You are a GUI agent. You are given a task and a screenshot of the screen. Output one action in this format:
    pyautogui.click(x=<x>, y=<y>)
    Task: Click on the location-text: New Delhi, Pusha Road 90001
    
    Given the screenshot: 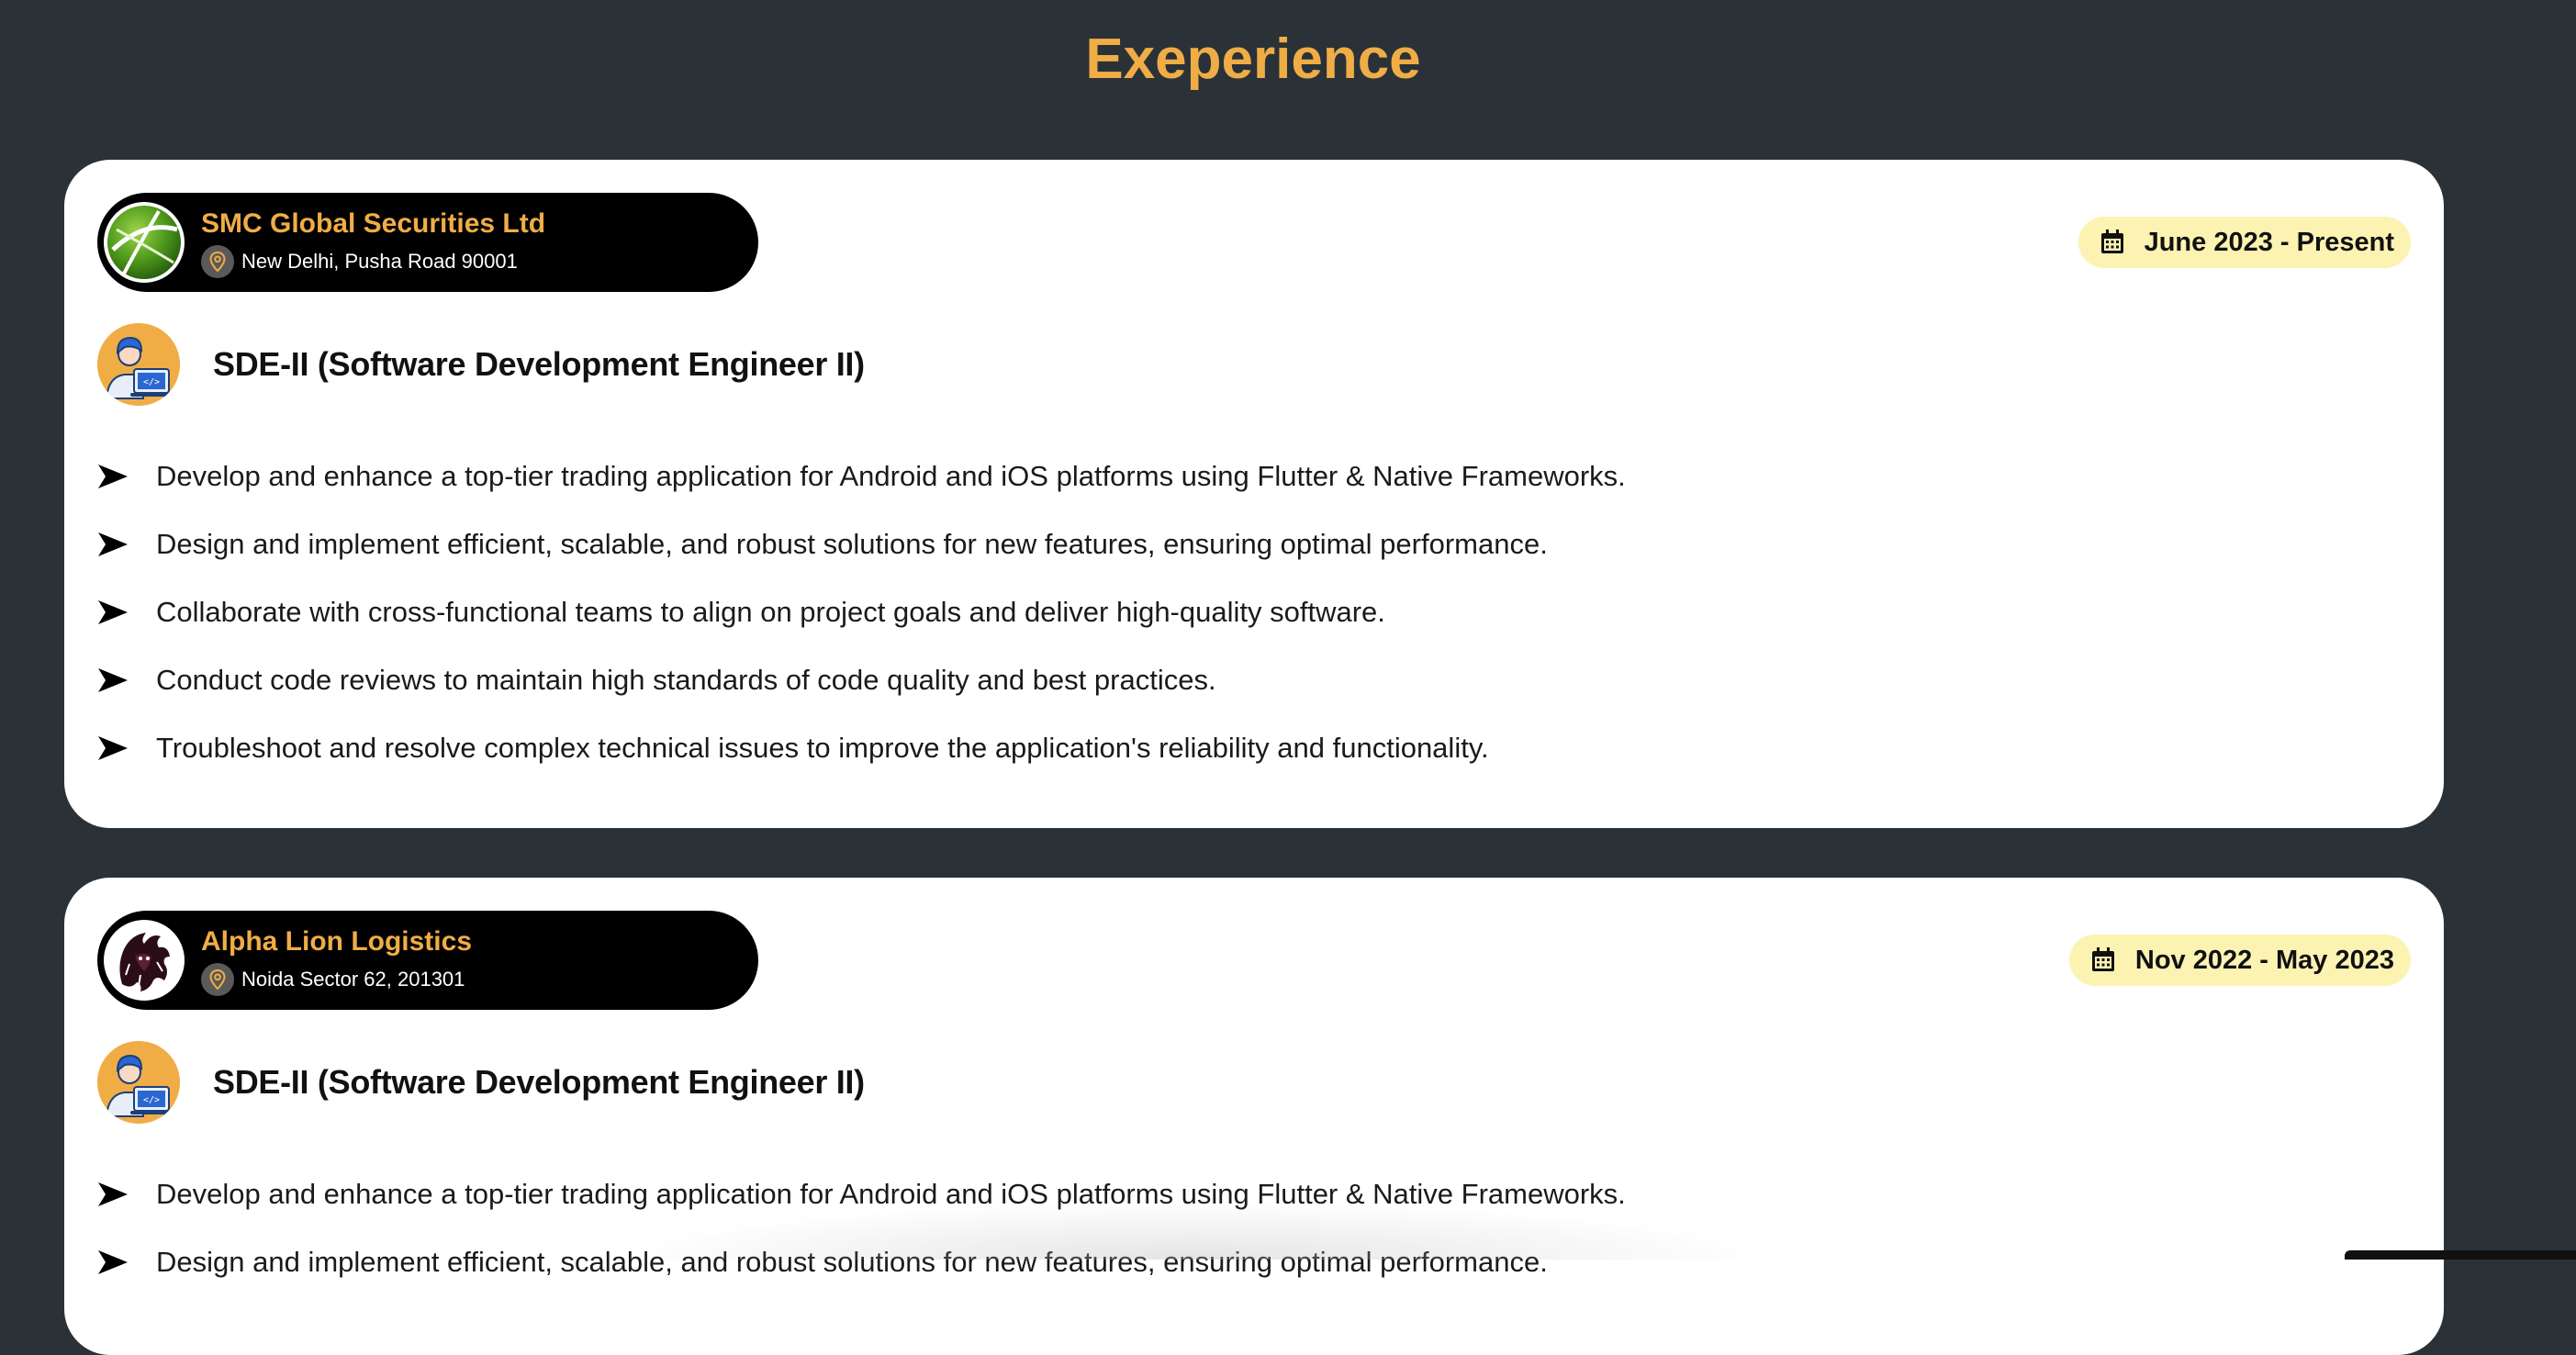 What is the action you would take?
    pyautogui.click(x=379, y=261)
    